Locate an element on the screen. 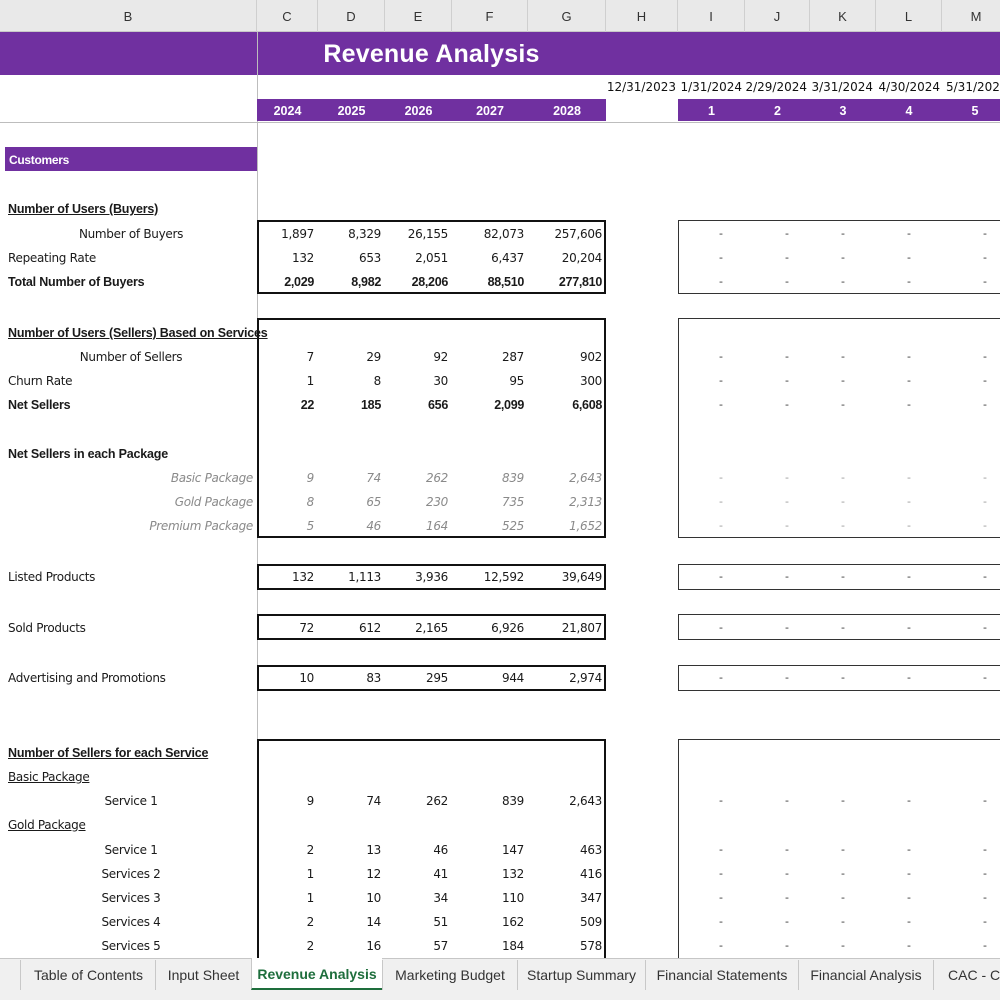 This screenshot has height=1000, width=1000. cell-value: 1,897 is located at coordinates (285, 234).